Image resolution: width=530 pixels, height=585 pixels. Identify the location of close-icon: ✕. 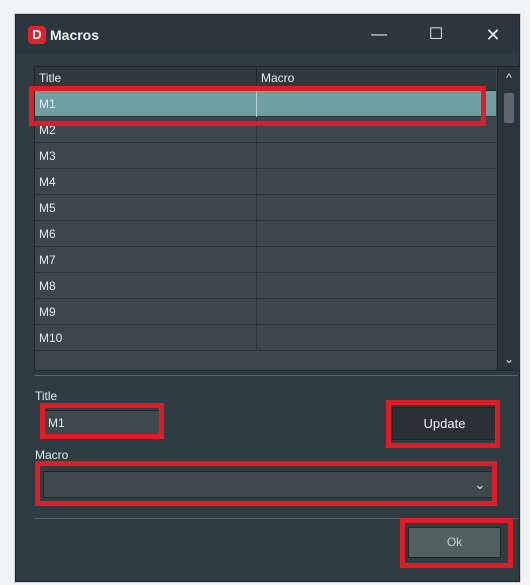
(493, 35).